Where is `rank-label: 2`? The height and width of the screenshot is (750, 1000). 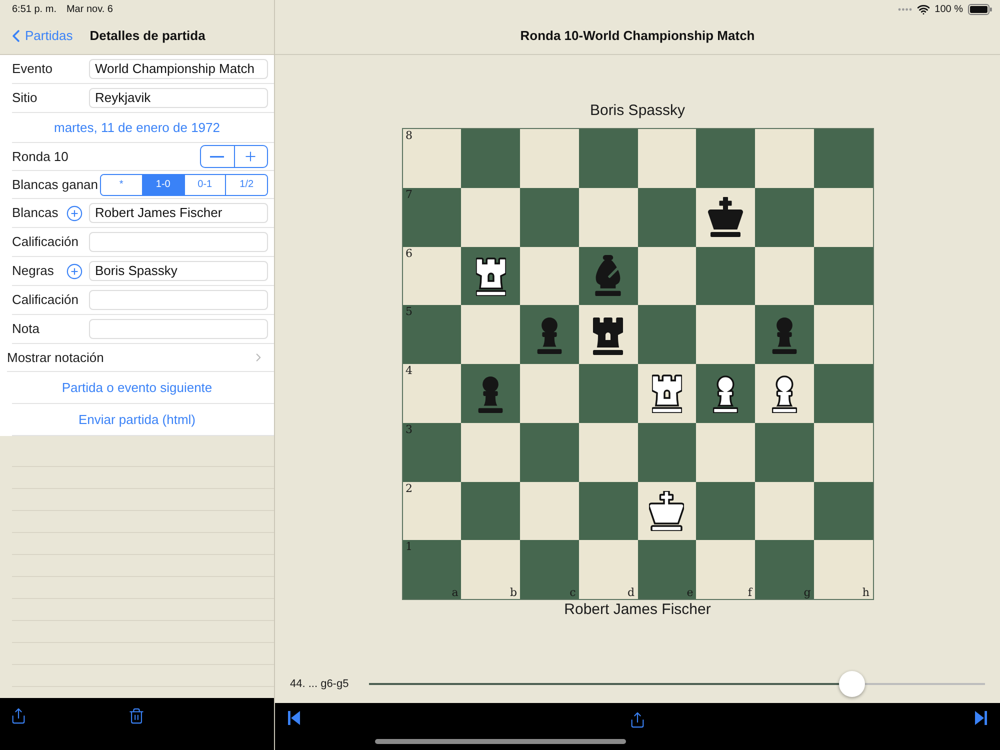 rank-label: 2 is located at coordinates (409, 488).